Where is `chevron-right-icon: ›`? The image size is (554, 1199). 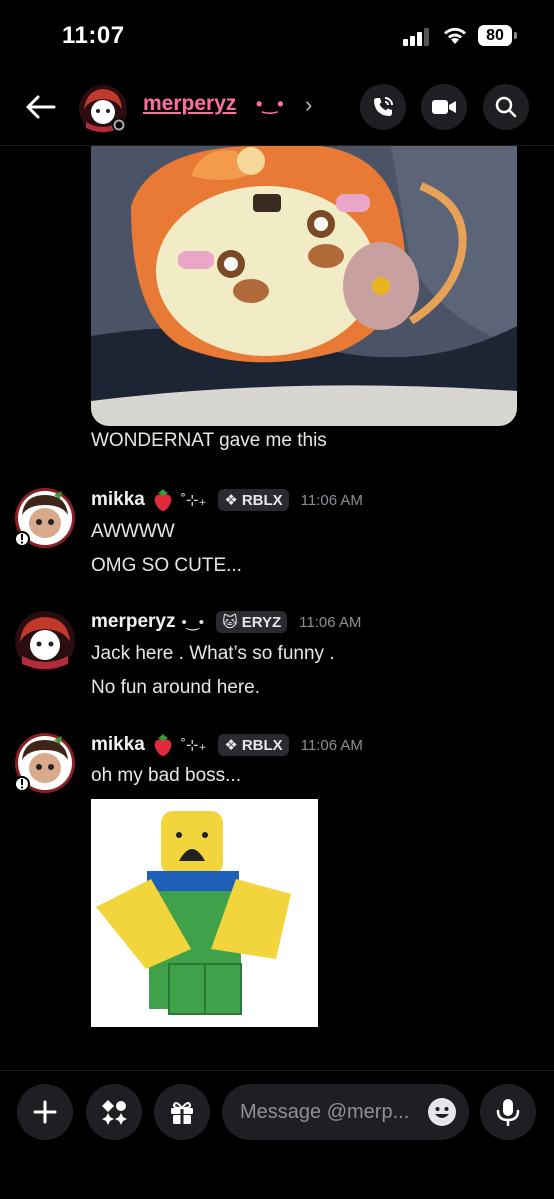 chevron-right-icon: › is located at coordinates (308, 105).